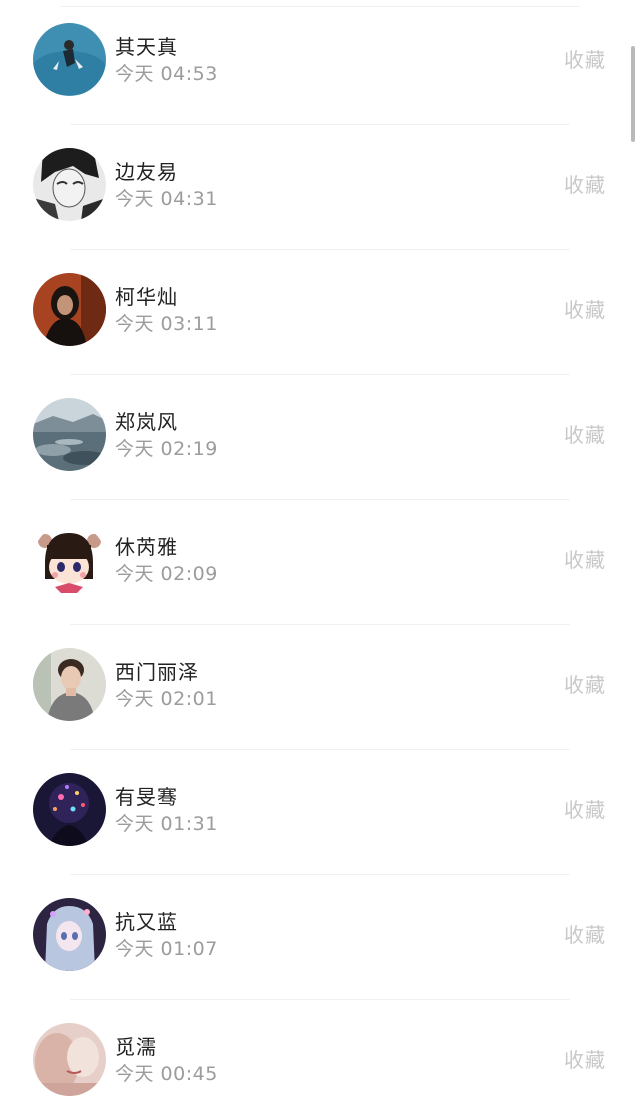 Image resolution: width=640 pixels, height=1098 pixels. I want to click on soft-portrait-avatar-image, so click(69, 1059).